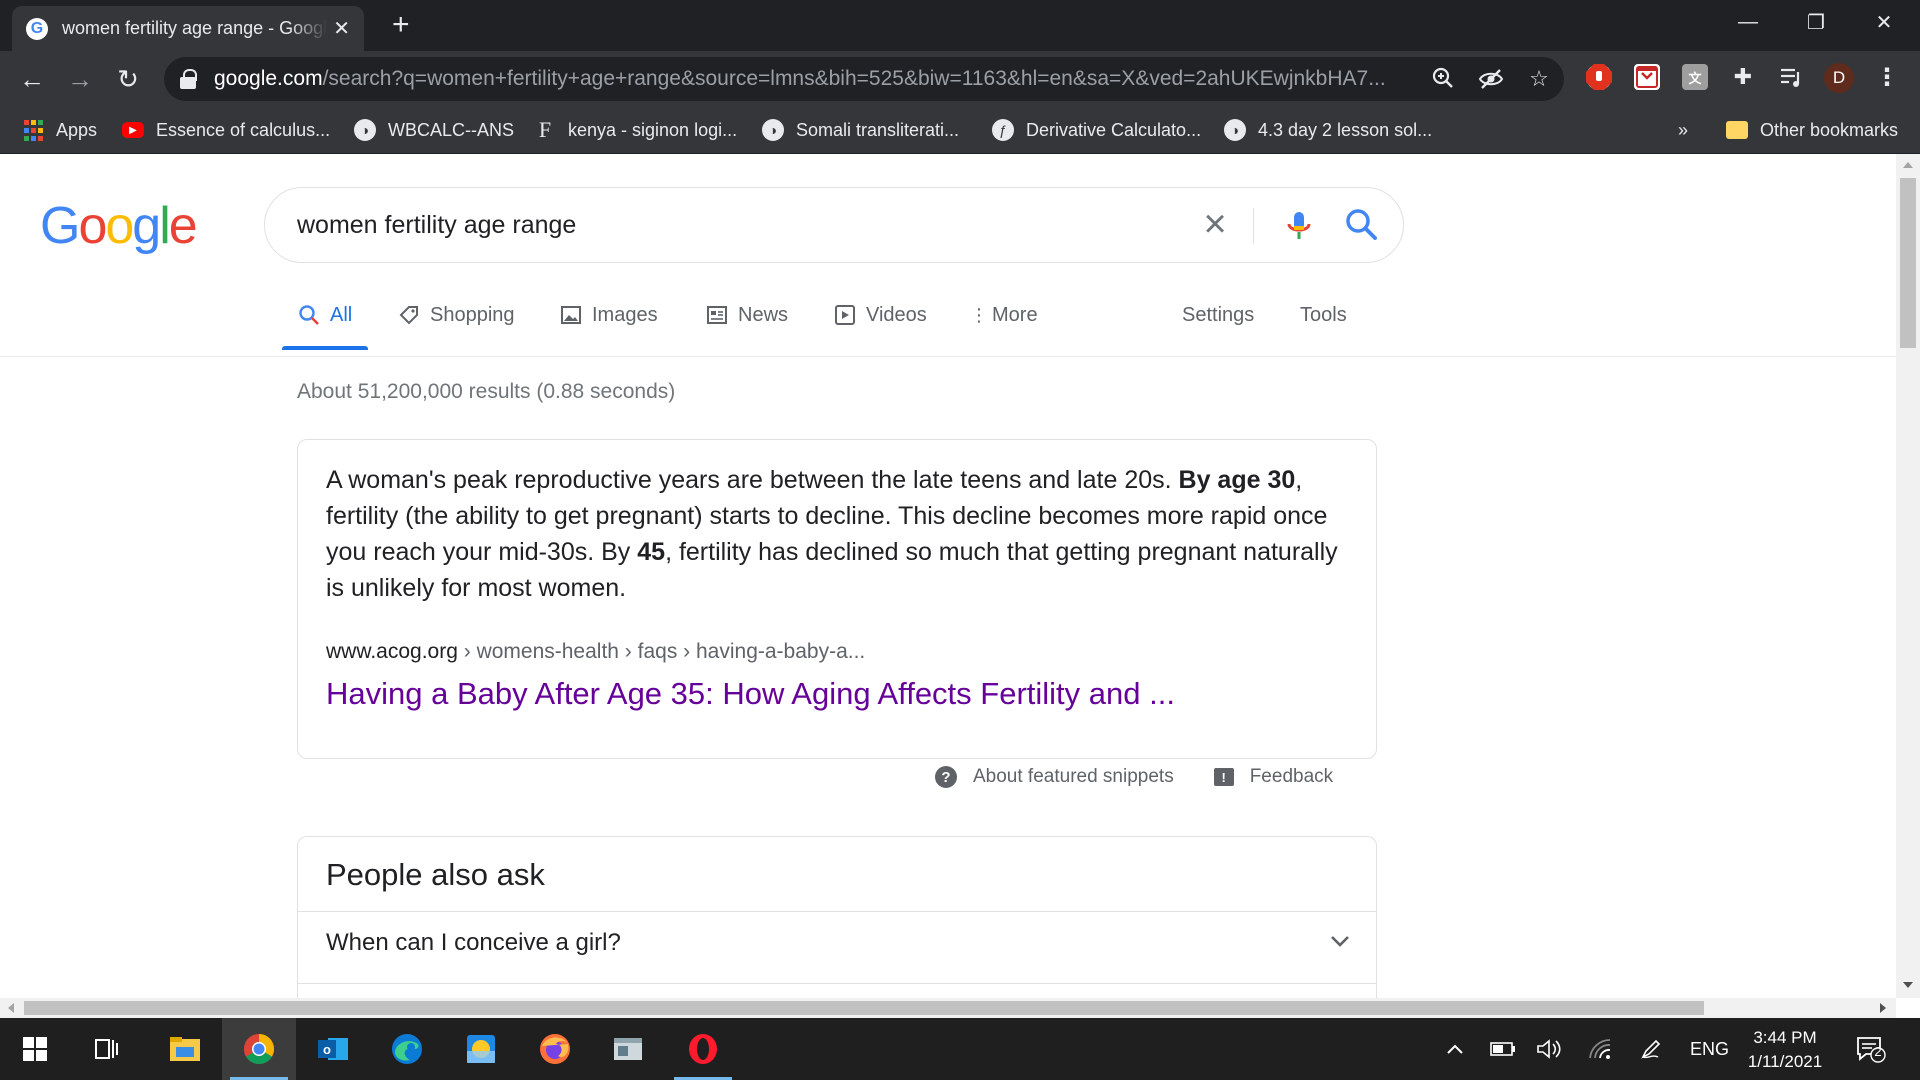 This screenshot has width=1920, height=1080. I want to click on apps-grid-icon, so click(33, 130).